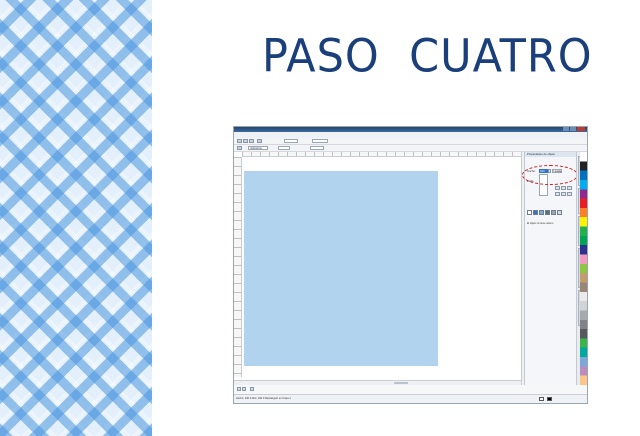 Image resolution: width=640 pixels, height=436 pixels. What do you see at coordinates (529, 212) in the screenshot?
I see `no-fill-icon` at bounding box center [529, 212].